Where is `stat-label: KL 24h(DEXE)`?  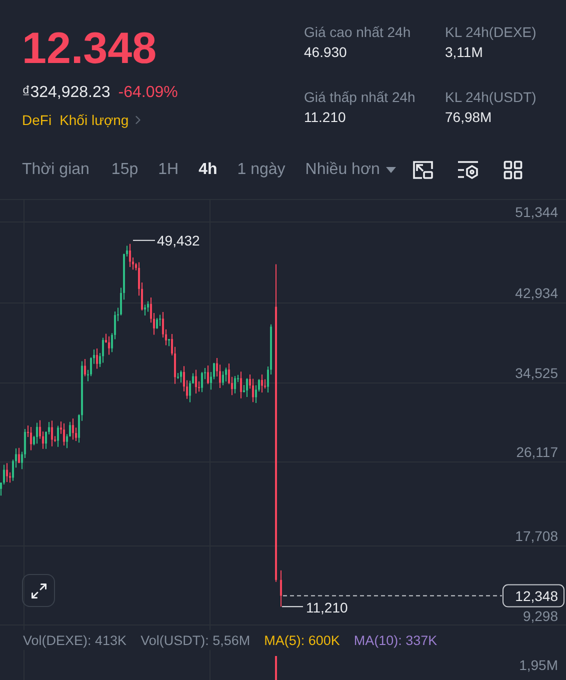
stat-label: KL 24h(DEXE) is located at coordinates (491, 32).